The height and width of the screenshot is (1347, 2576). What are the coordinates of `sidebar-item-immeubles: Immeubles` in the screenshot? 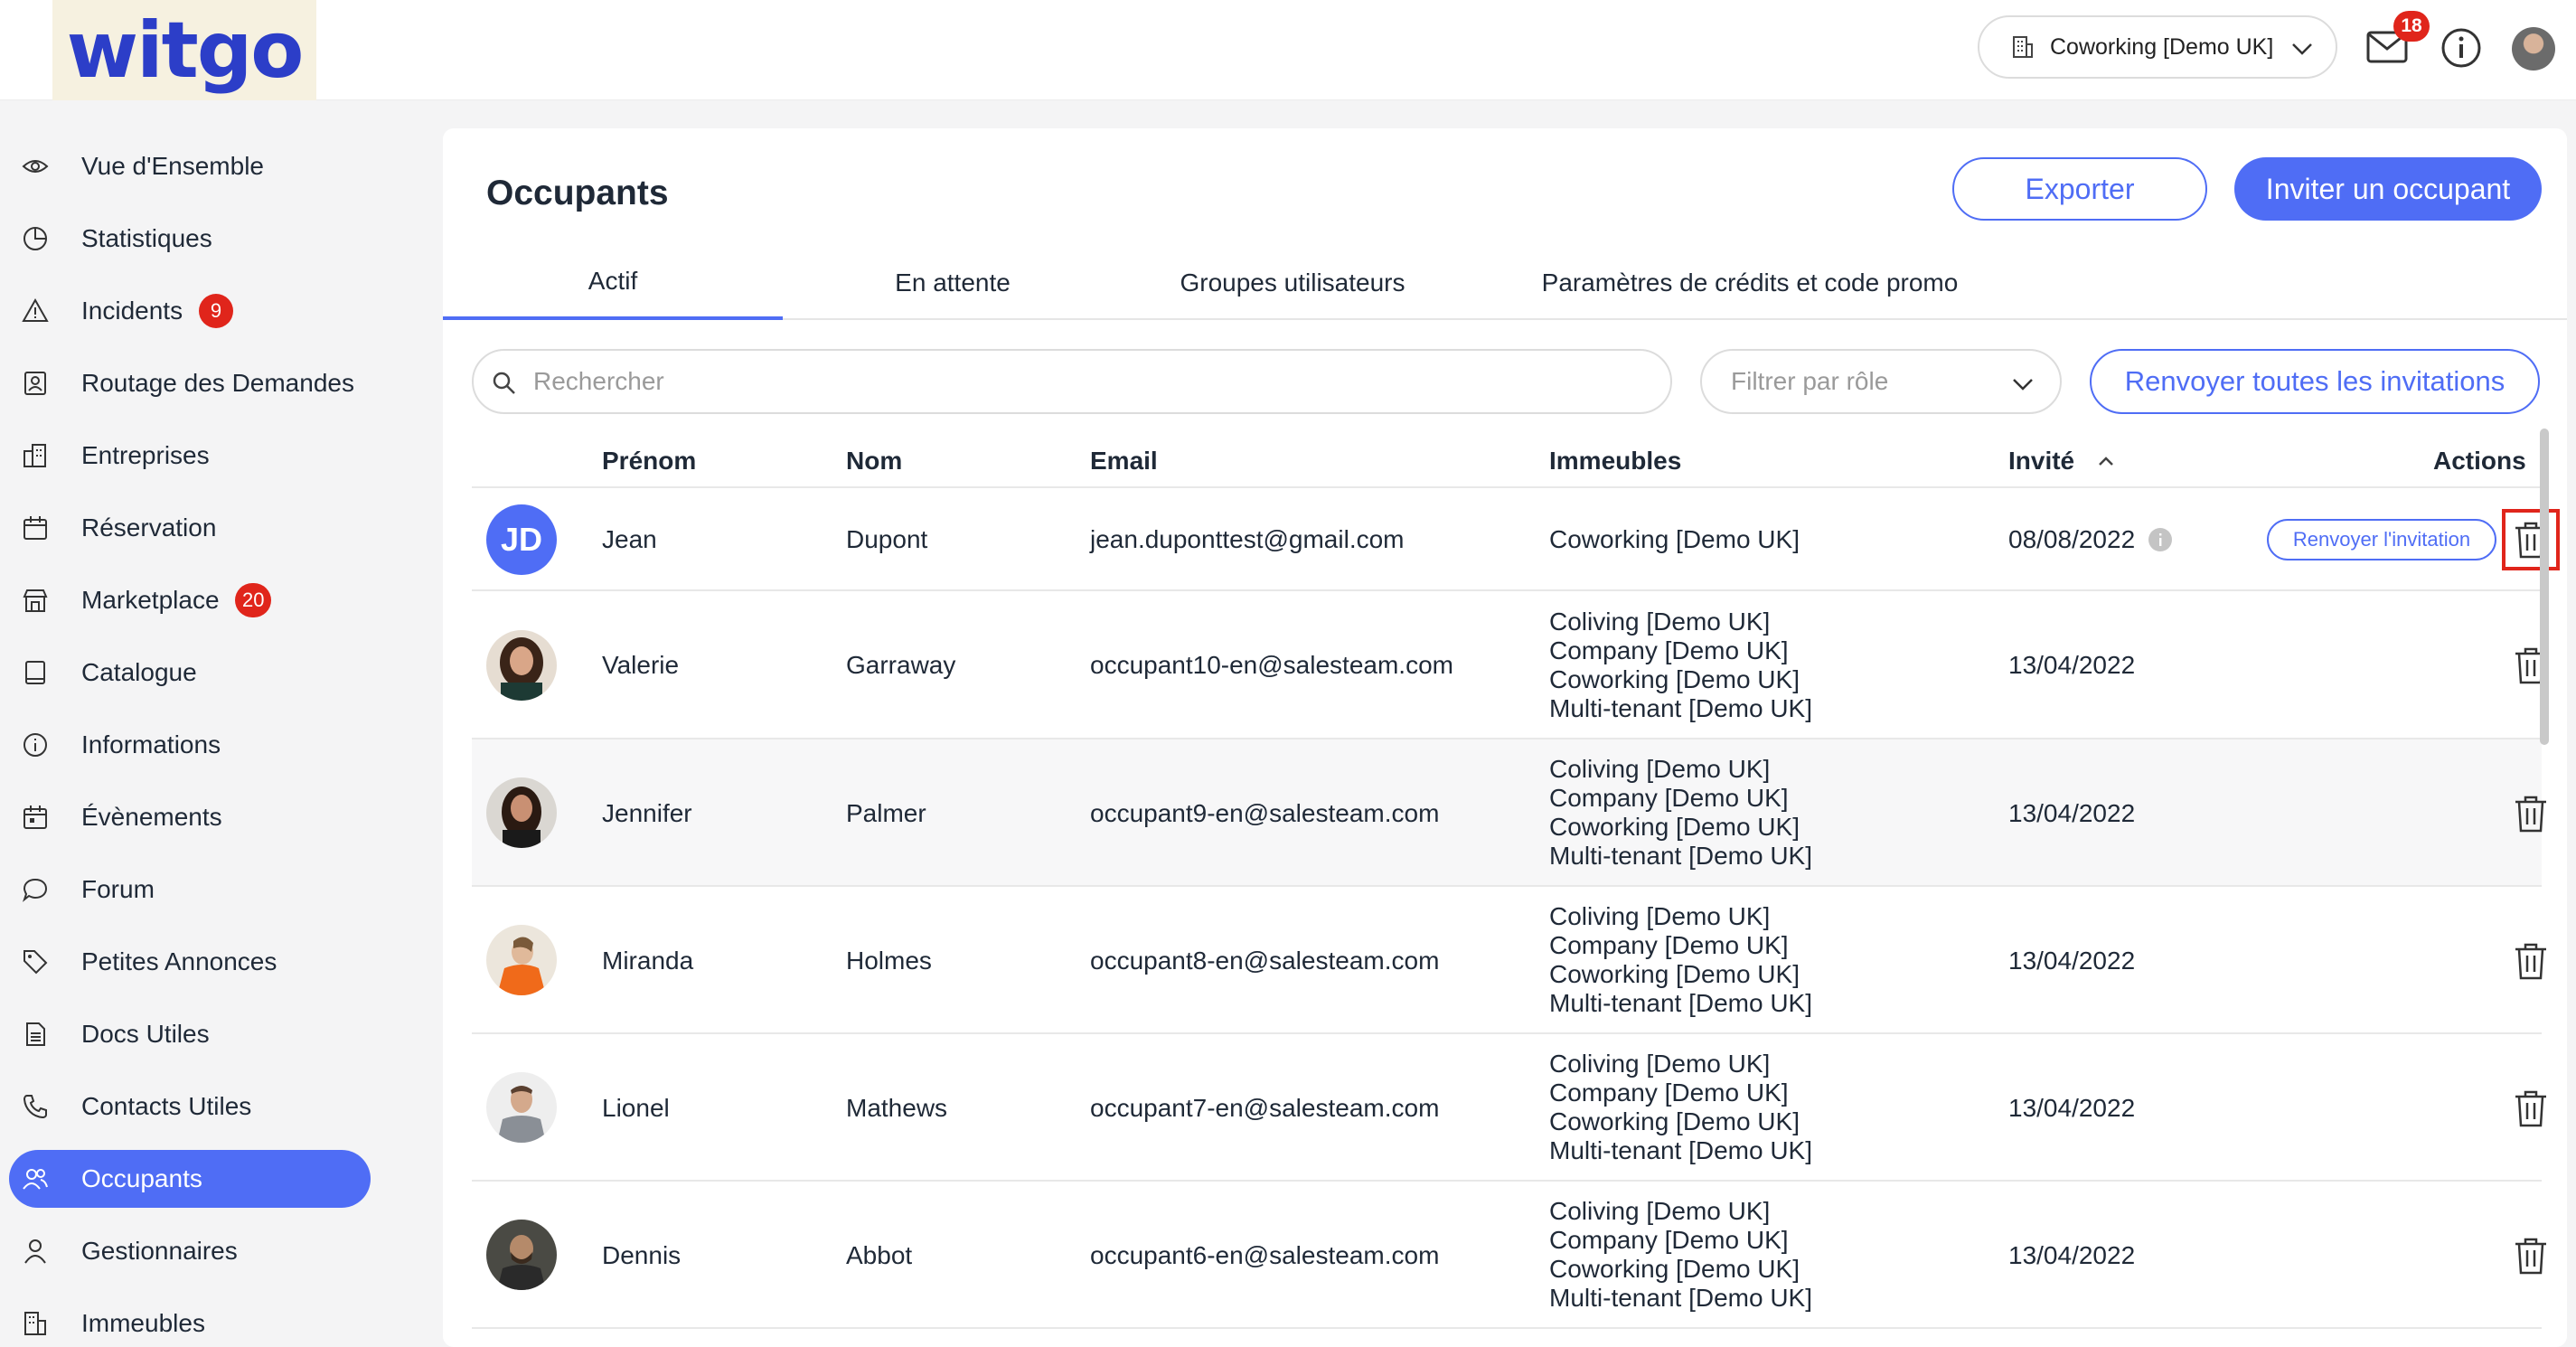 It's located at (190, 1321).